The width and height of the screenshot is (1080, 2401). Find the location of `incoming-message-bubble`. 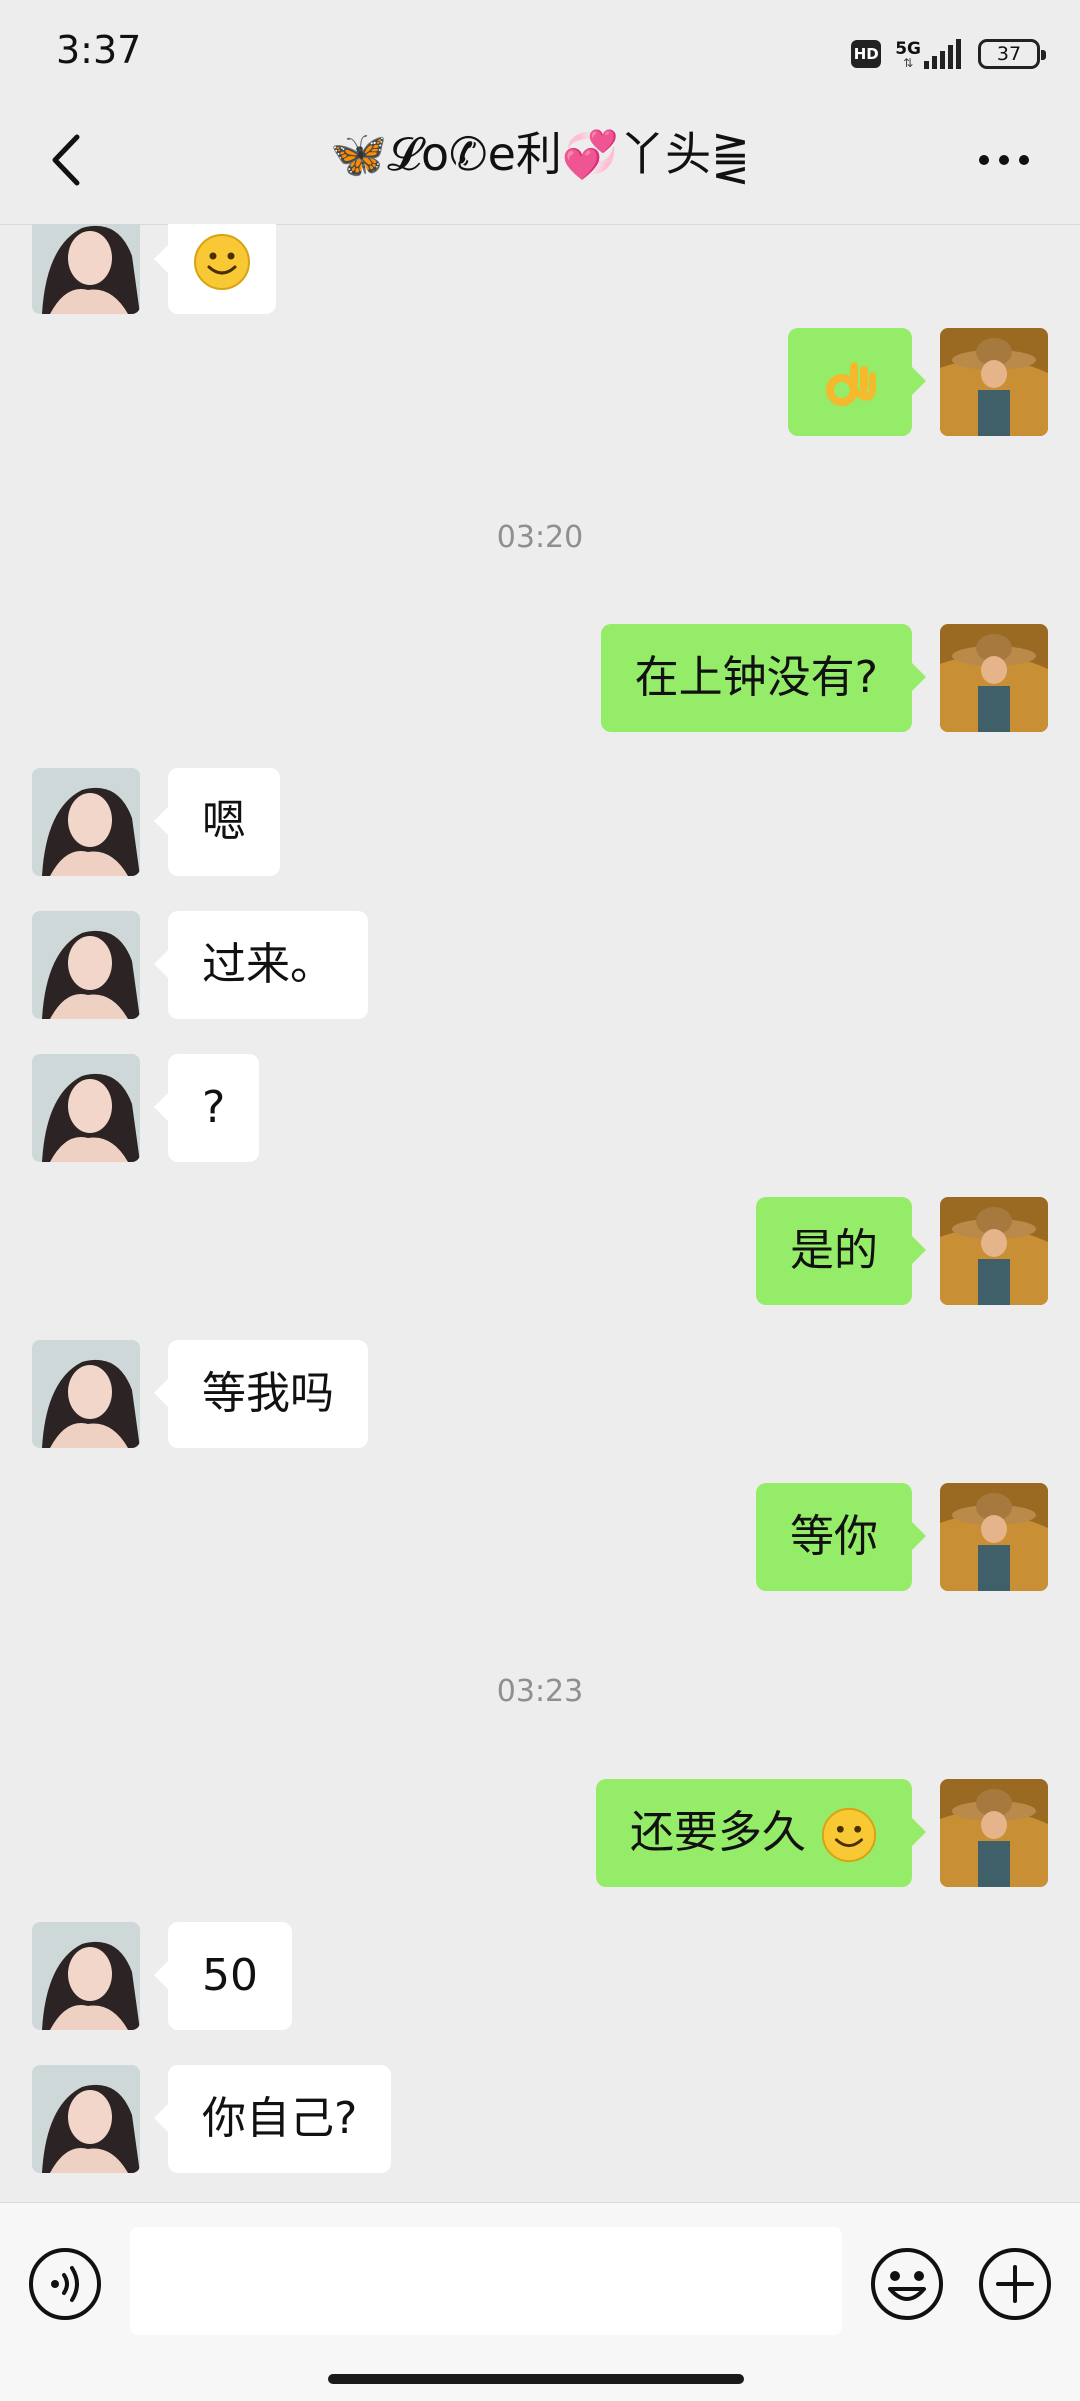

incoming-message-bubble is located at coordinates (215, 269).